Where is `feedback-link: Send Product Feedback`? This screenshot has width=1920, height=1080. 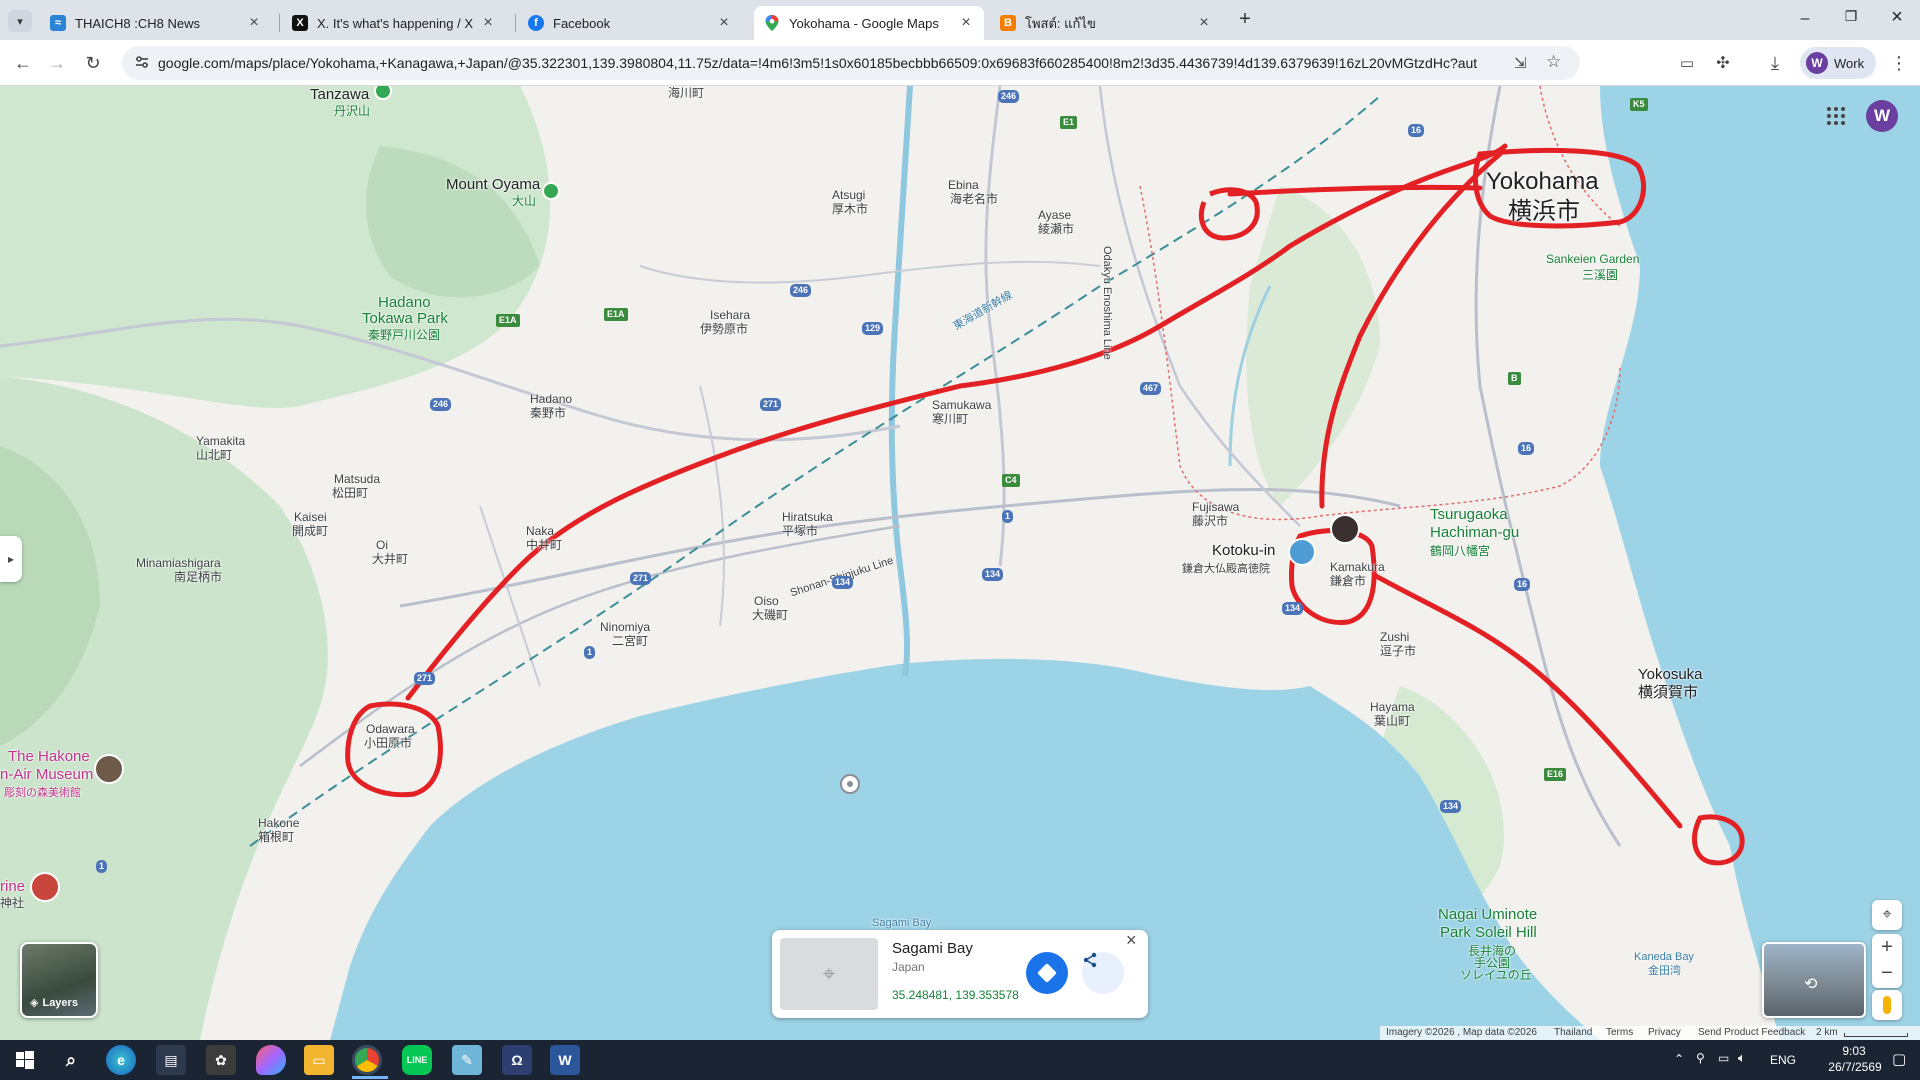 feedback-link: Send Product Feedback is located at coordinates (1751, 1032).